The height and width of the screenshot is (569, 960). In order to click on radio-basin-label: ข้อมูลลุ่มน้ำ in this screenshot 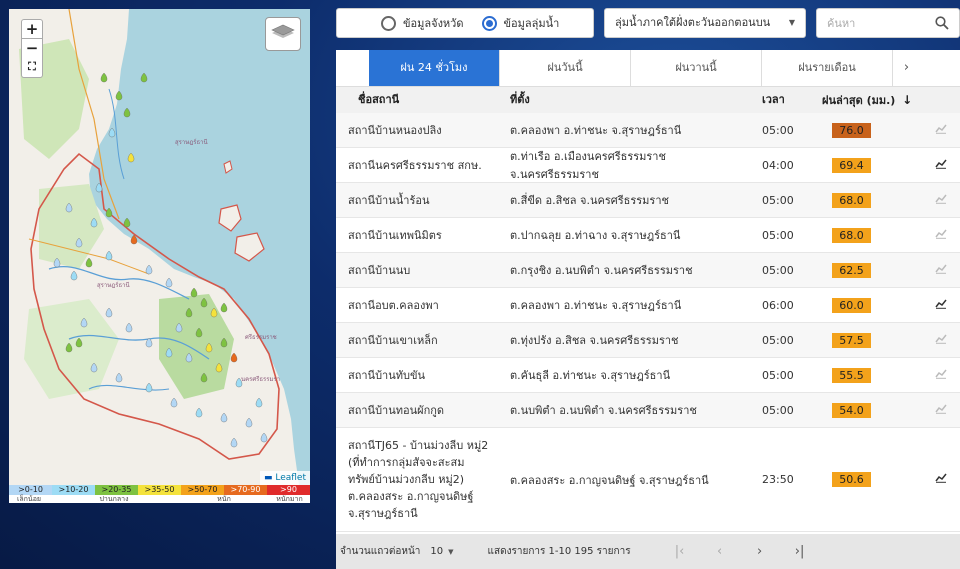, I will do `click(532, 23)`.